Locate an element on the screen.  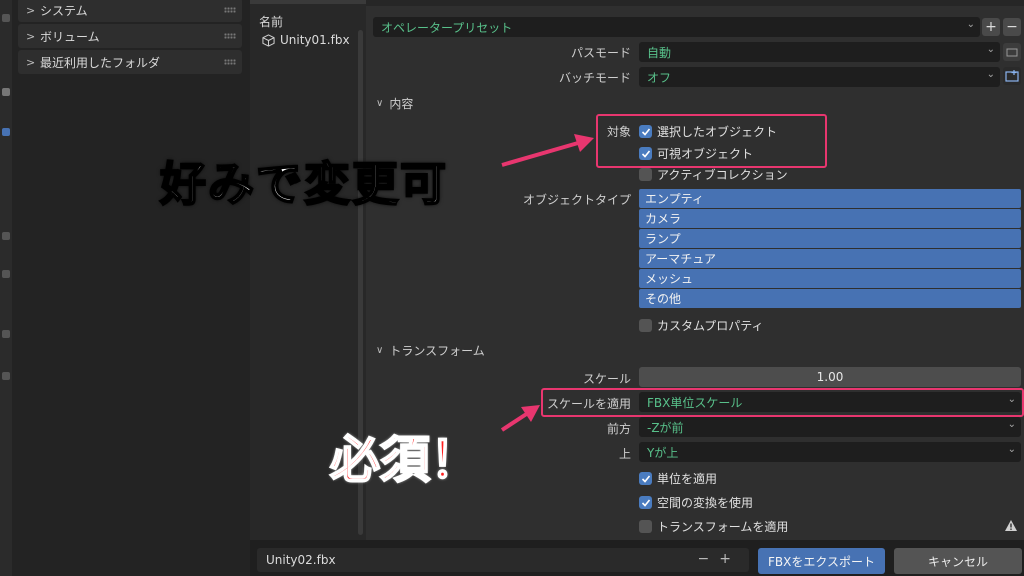
annotation-optional-text: 好みで変更可 is located at coordinates (303, 184).